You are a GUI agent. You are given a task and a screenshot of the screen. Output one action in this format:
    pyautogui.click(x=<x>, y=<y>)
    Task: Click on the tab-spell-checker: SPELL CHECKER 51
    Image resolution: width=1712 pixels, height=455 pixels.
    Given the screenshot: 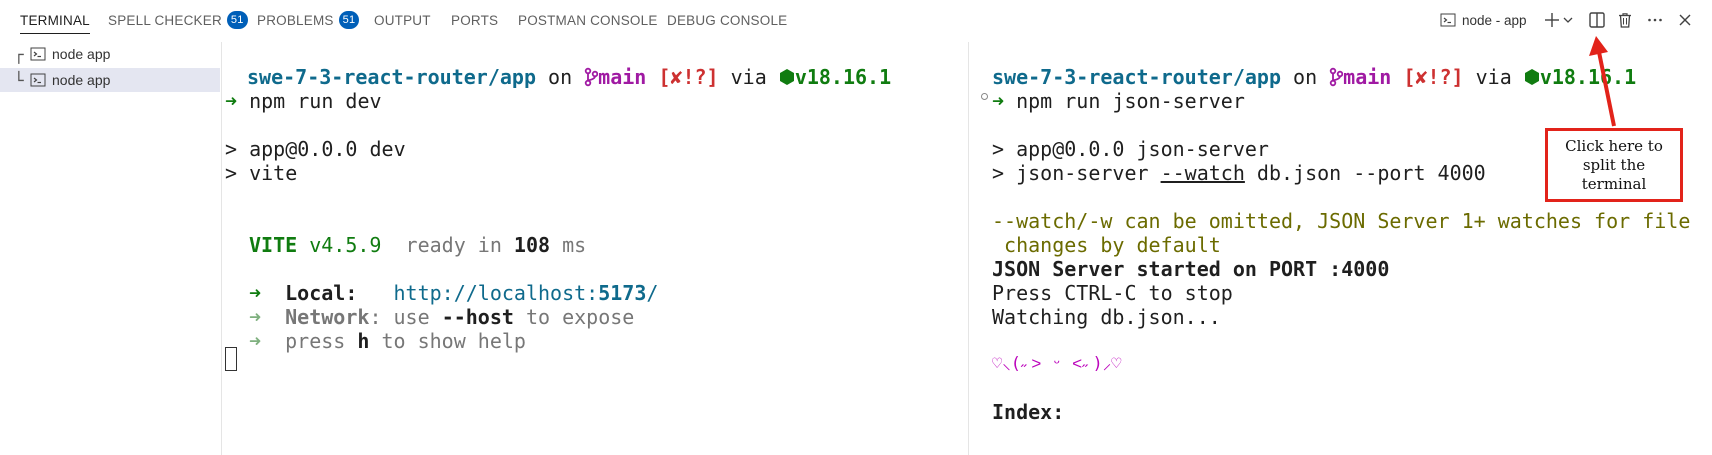 What is the action you would take?
    pyautogui.click(x=178, y=20)
    